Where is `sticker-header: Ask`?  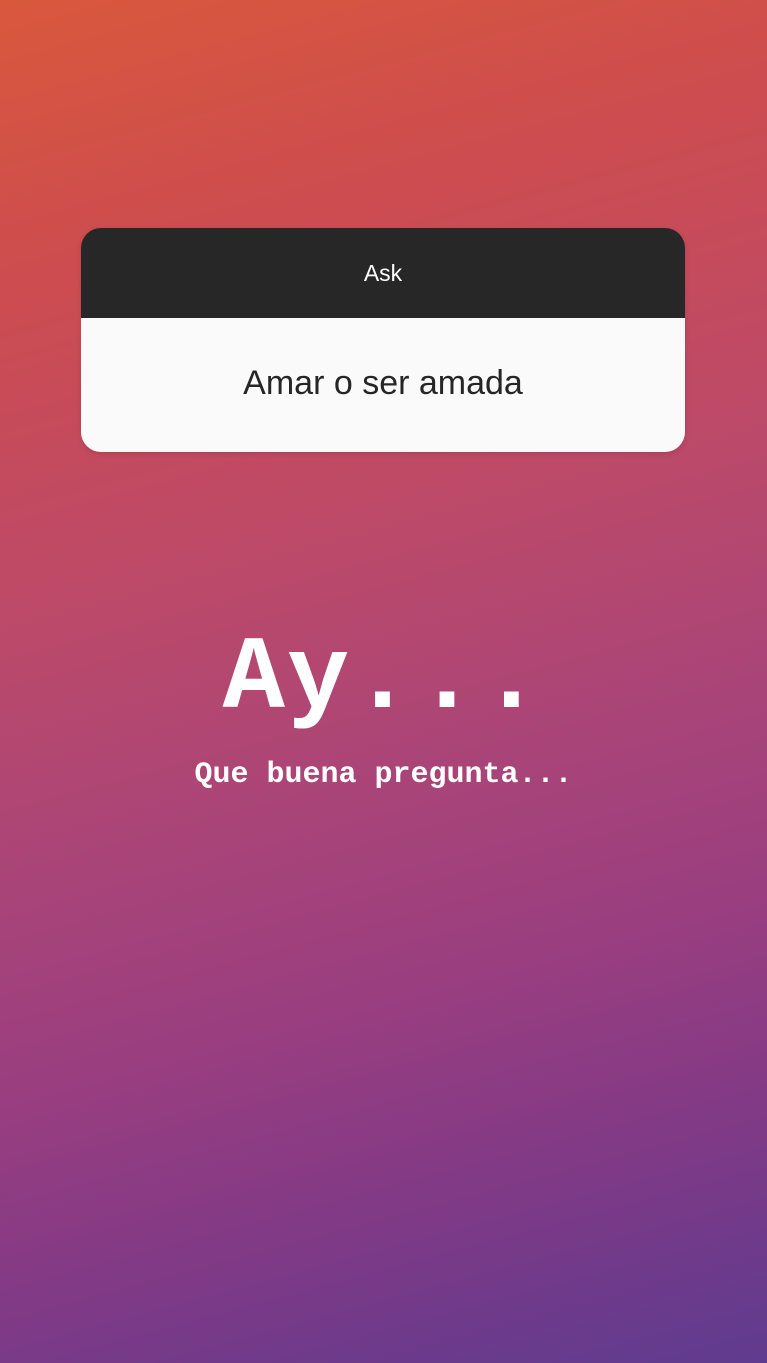 sticker-header: Ask is located at coordinates (383, 273).